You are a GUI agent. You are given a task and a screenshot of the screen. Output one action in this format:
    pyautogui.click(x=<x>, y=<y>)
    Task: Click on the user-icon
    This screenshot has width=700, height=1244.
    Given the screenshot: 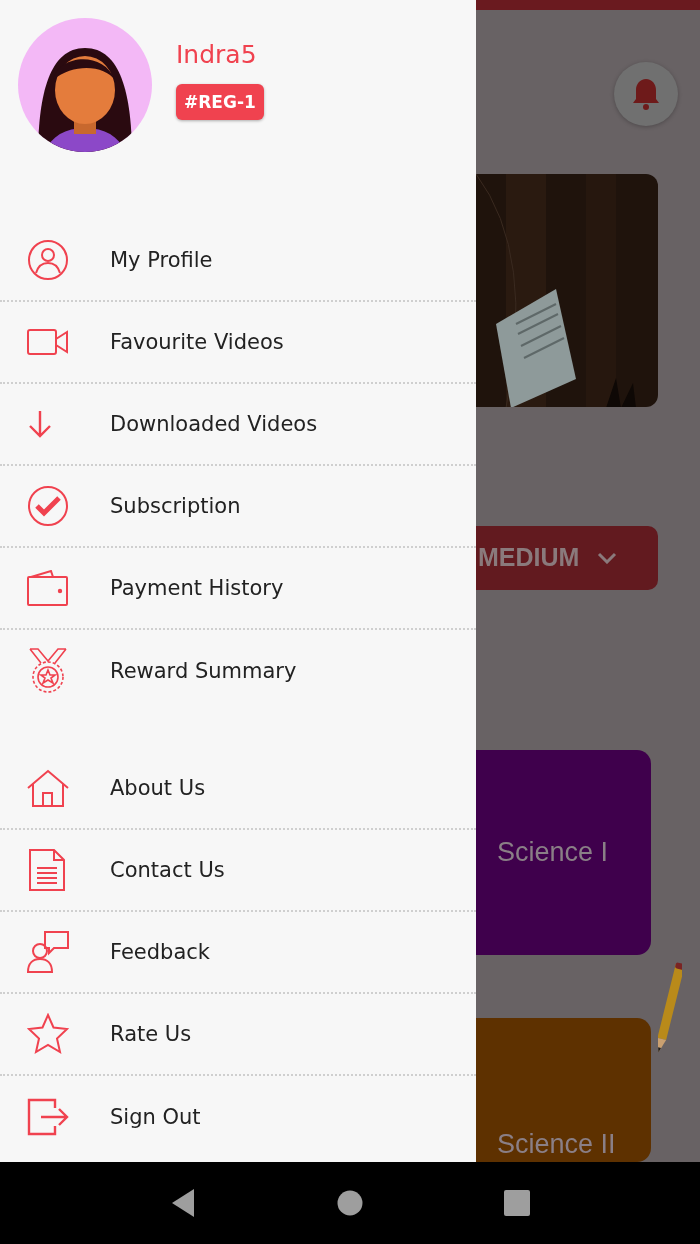 What is the action you would take?
    pyautogui.click(x=48, y=260)
    